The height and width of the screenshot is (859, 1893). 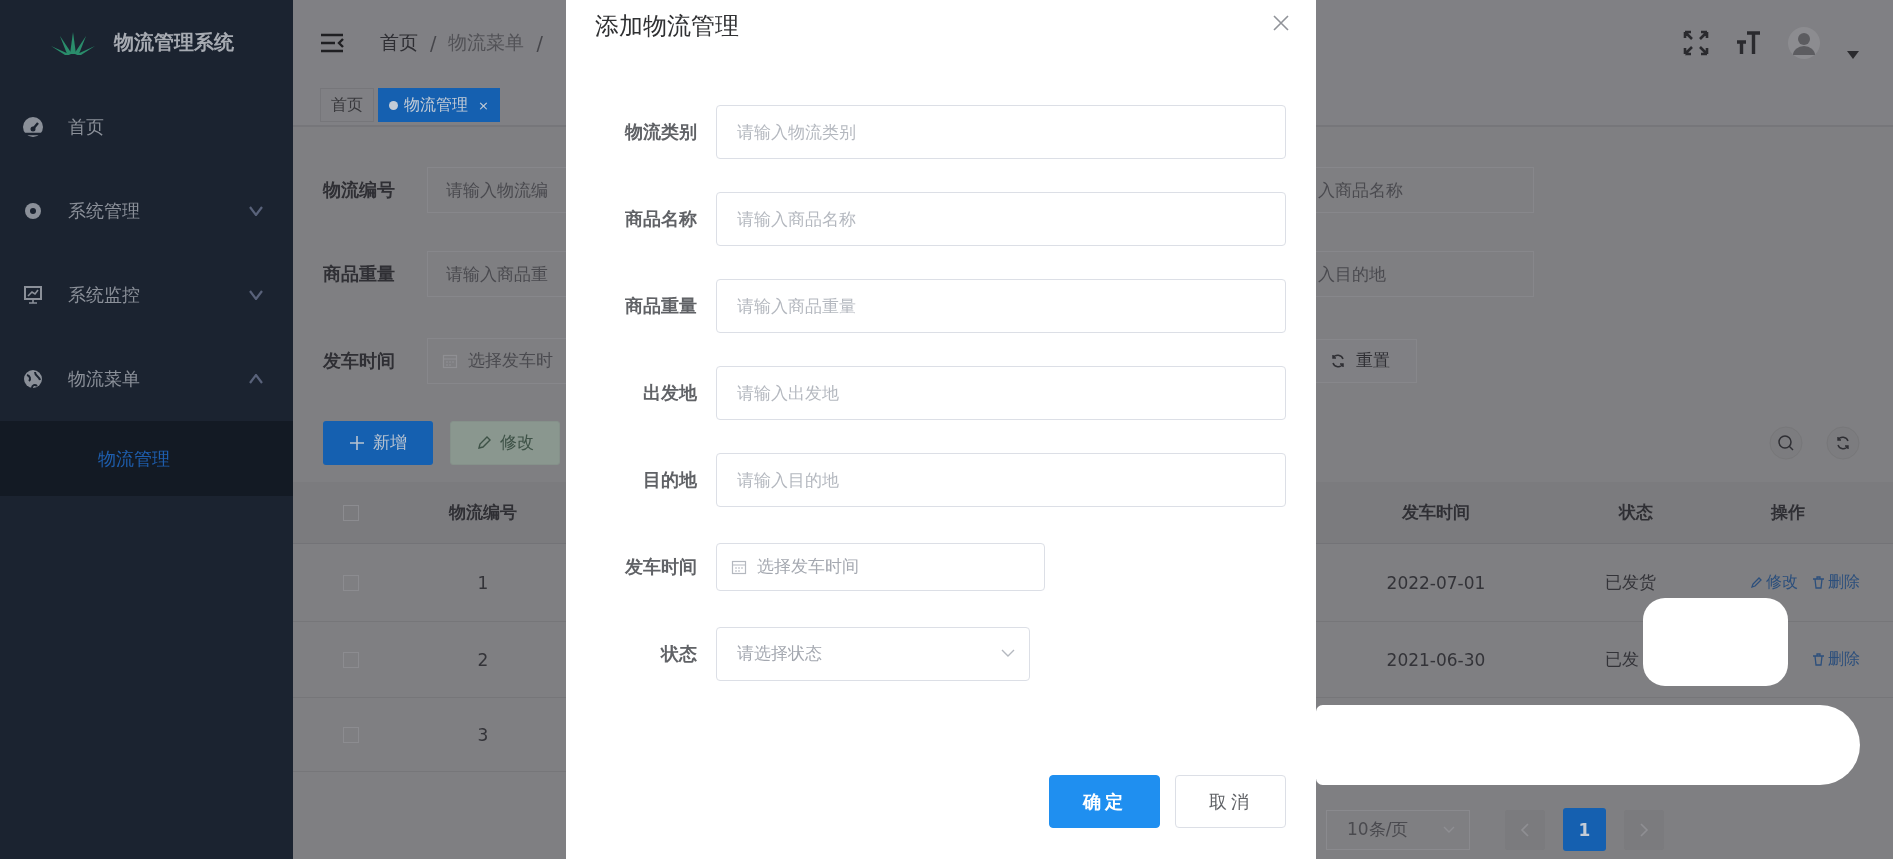 What do you see at coordinates (482, 512) in the screenshot?
I see `column-header: 物流编号` at bounding box center [482, 512].